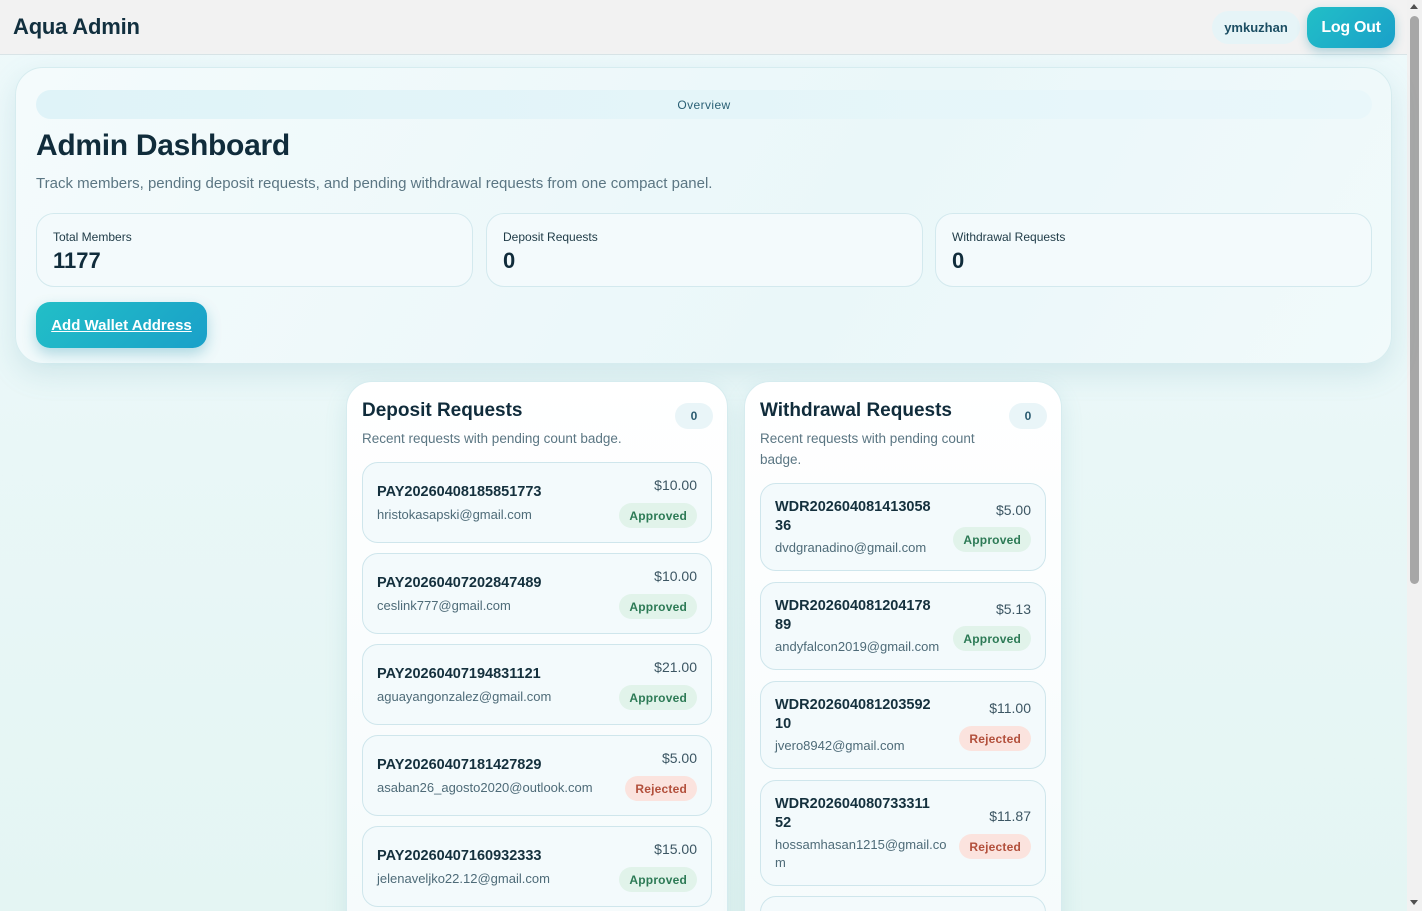  Describe the element at coordinates (1028, 416) in the screenshot. I see `withdrawal-count-badge: 0` at that location.